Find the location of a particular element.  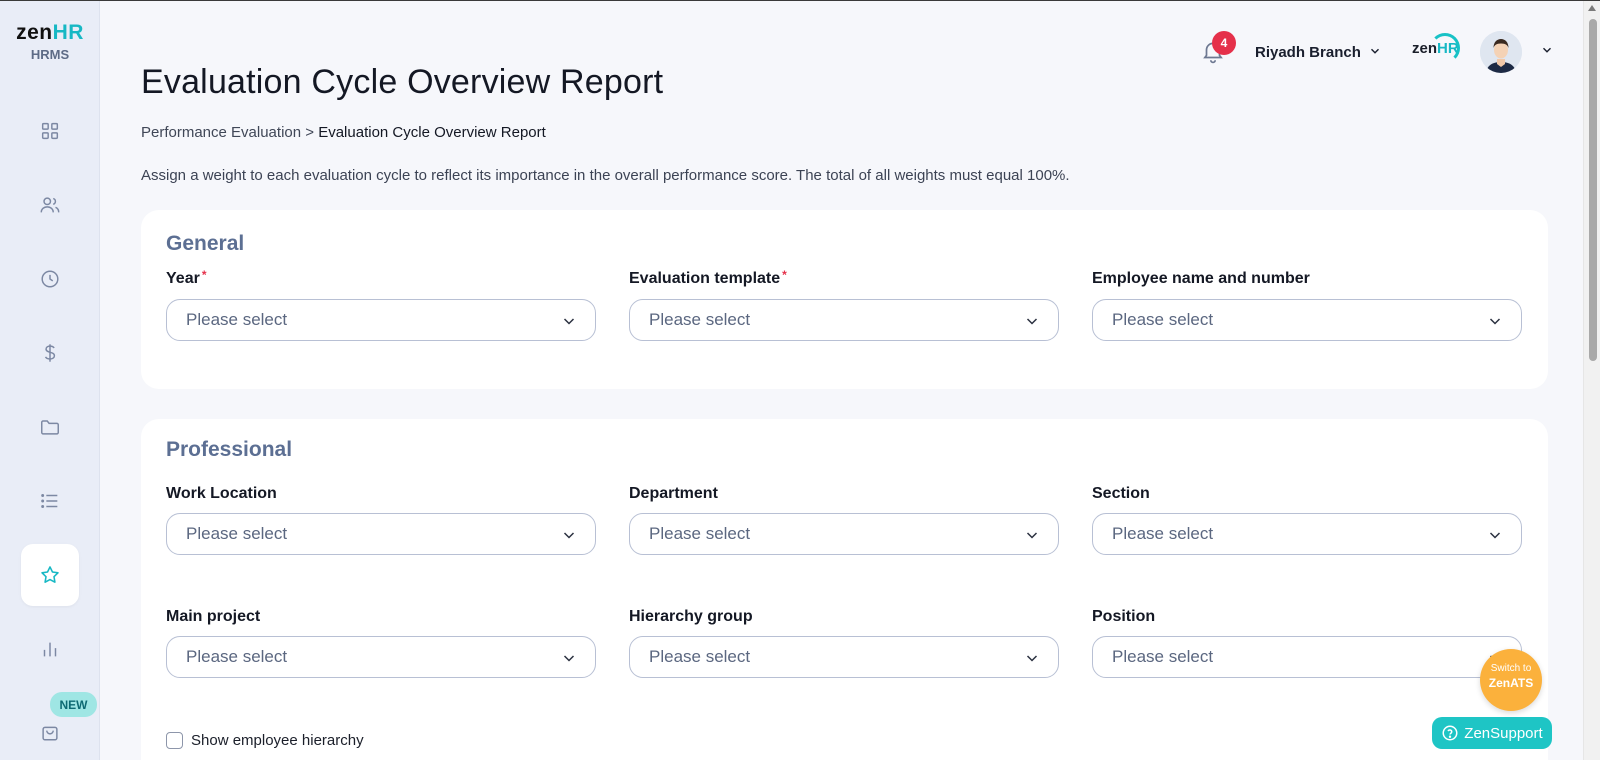

hierarchy-group-select: Please select is located at coordinates (844, 657).